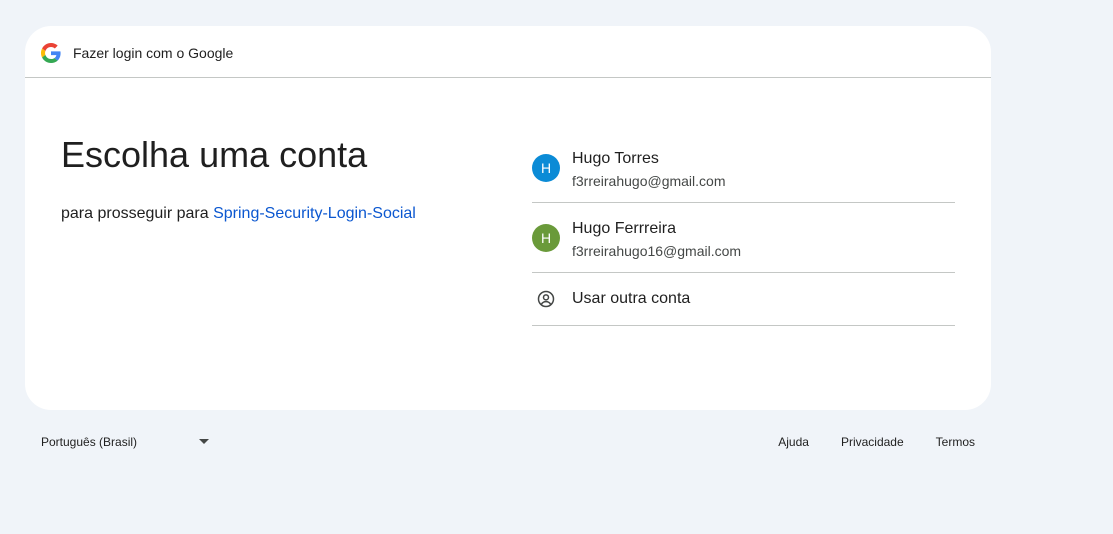 This screenshot has height=534, width=1113. I want to click on footer-links: Ajuda Privacidade Termos, so click(876, 442).